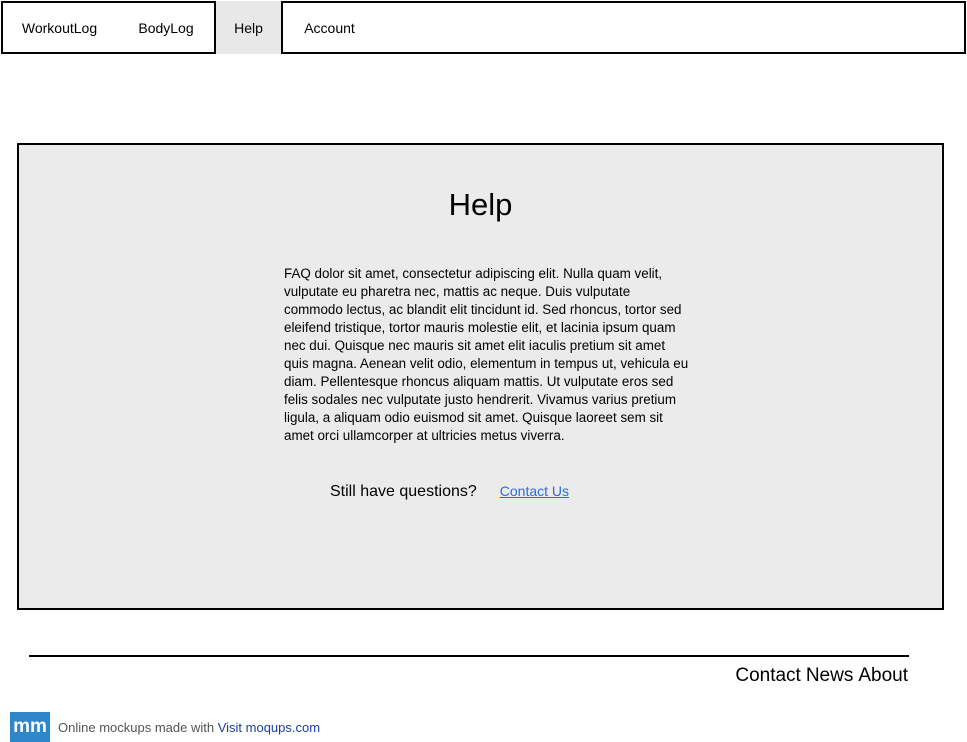  Describe the element at coordinates (483, 27) in the screenshot. I see `top-navbar: WorkoutLog BodyLog Help Account` at that location.